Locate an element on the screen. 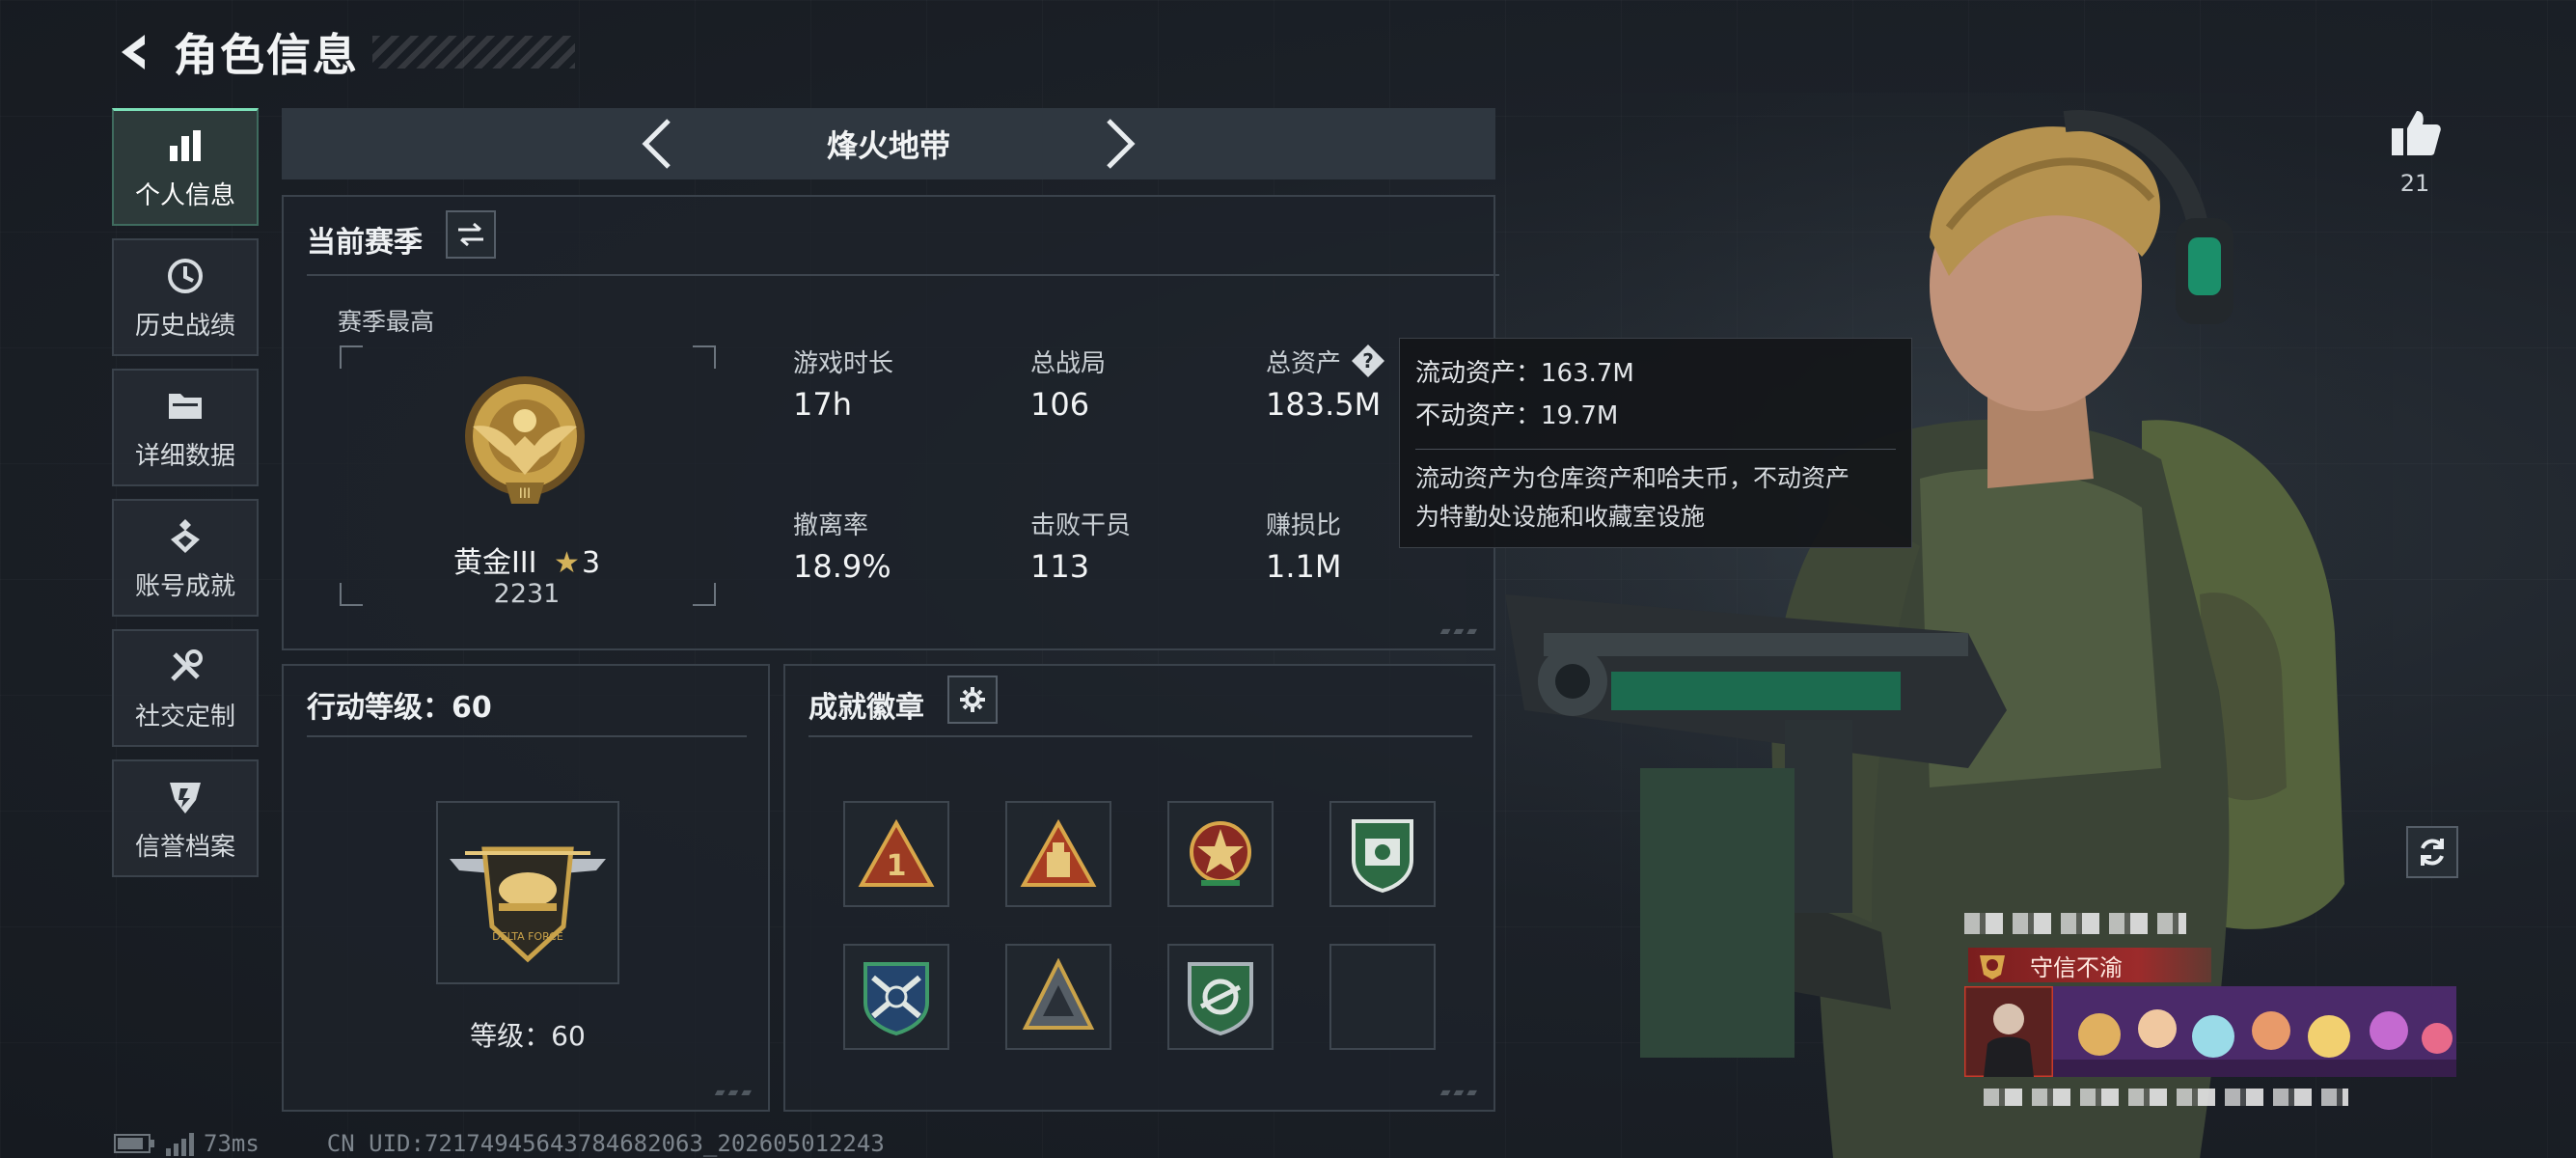 The width and height of the screenshot is (2576, 1158). stat-play-time-label: 游戏时长 is located at coordinates (843, 363).